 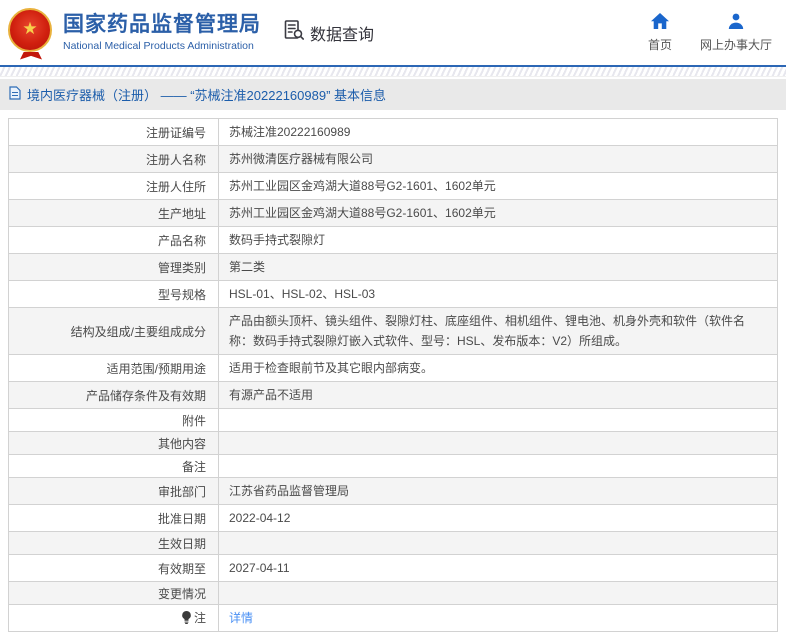 What do you see at coordinates (113, 420) in the screenshot?
I see `field-label: 附件` at bounding box center [113, 420].